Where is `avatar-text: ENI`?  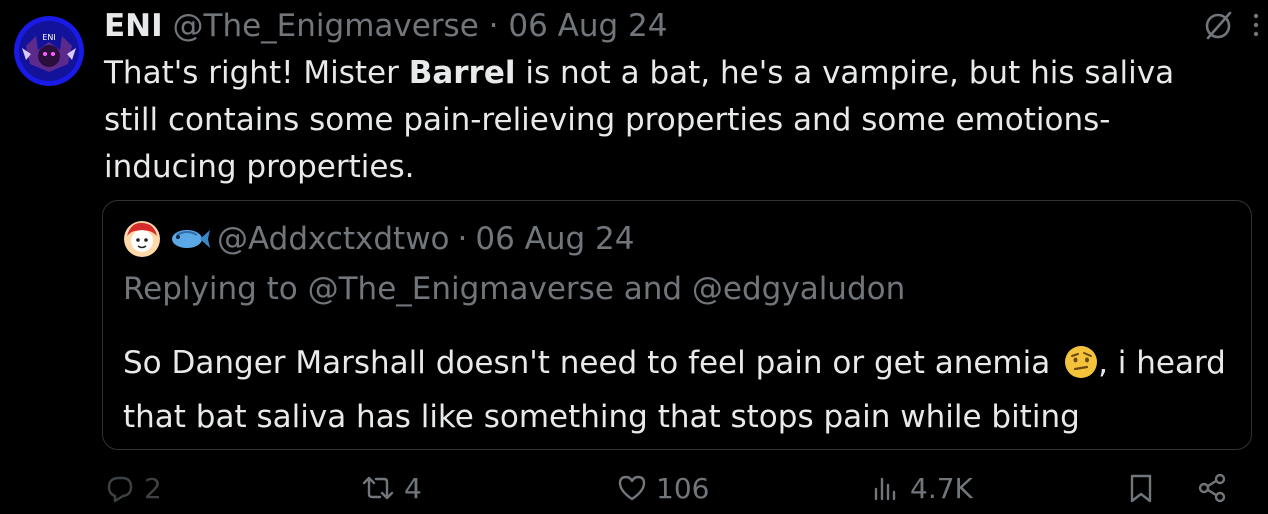
avatar-text: ENI is located at coordinates (48, 37).